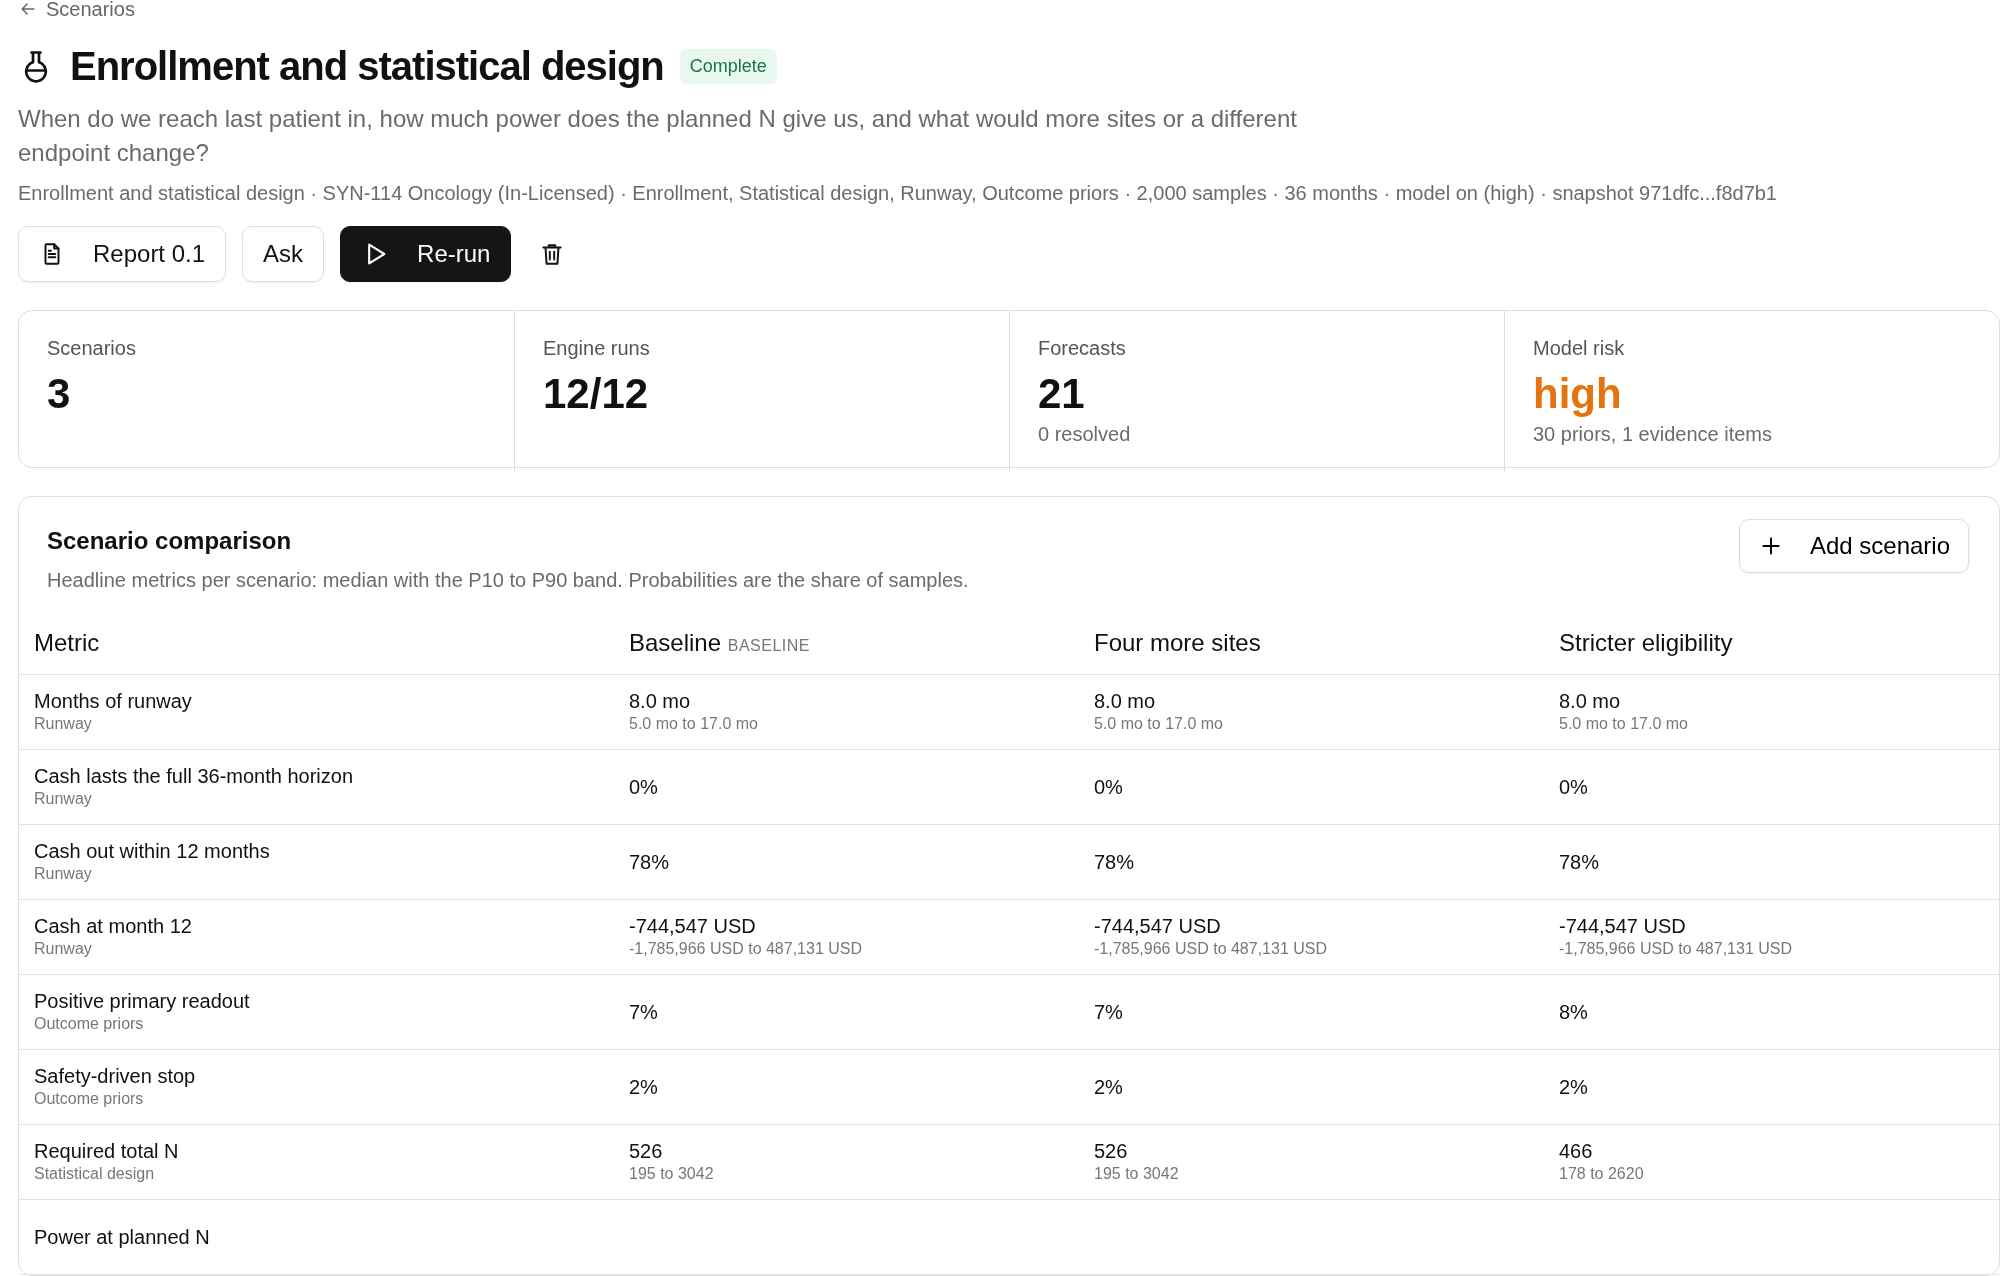  Describe the element at coordinates (1578, 394) in the screenshot. I see `stat-value: high` at that location.